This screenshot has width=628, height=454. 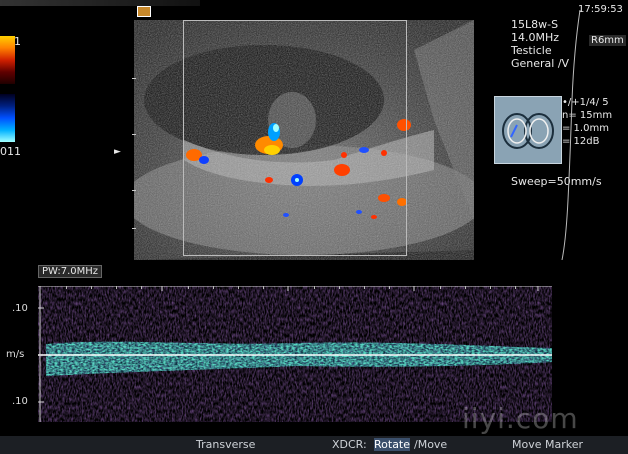 I want to click on trace-curve, so click(x=571, y=135).